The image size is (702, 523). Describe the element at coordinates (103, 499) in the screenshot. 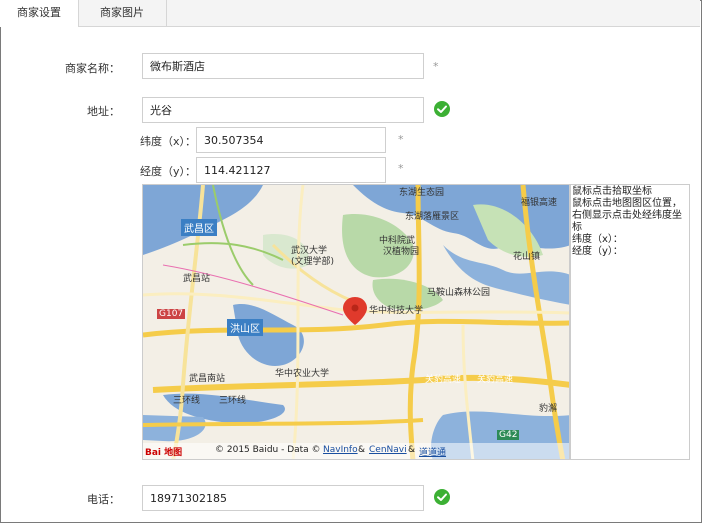

I see `phone-label: 电话：` at that location.